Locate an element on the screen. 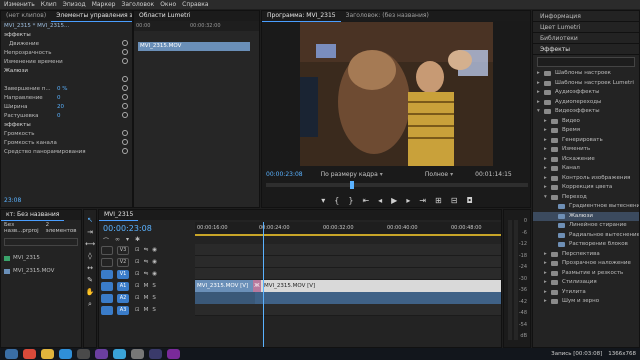 This screenshot has width=640, height=360. quality-select: Полное is located at coordinates (436, 174).